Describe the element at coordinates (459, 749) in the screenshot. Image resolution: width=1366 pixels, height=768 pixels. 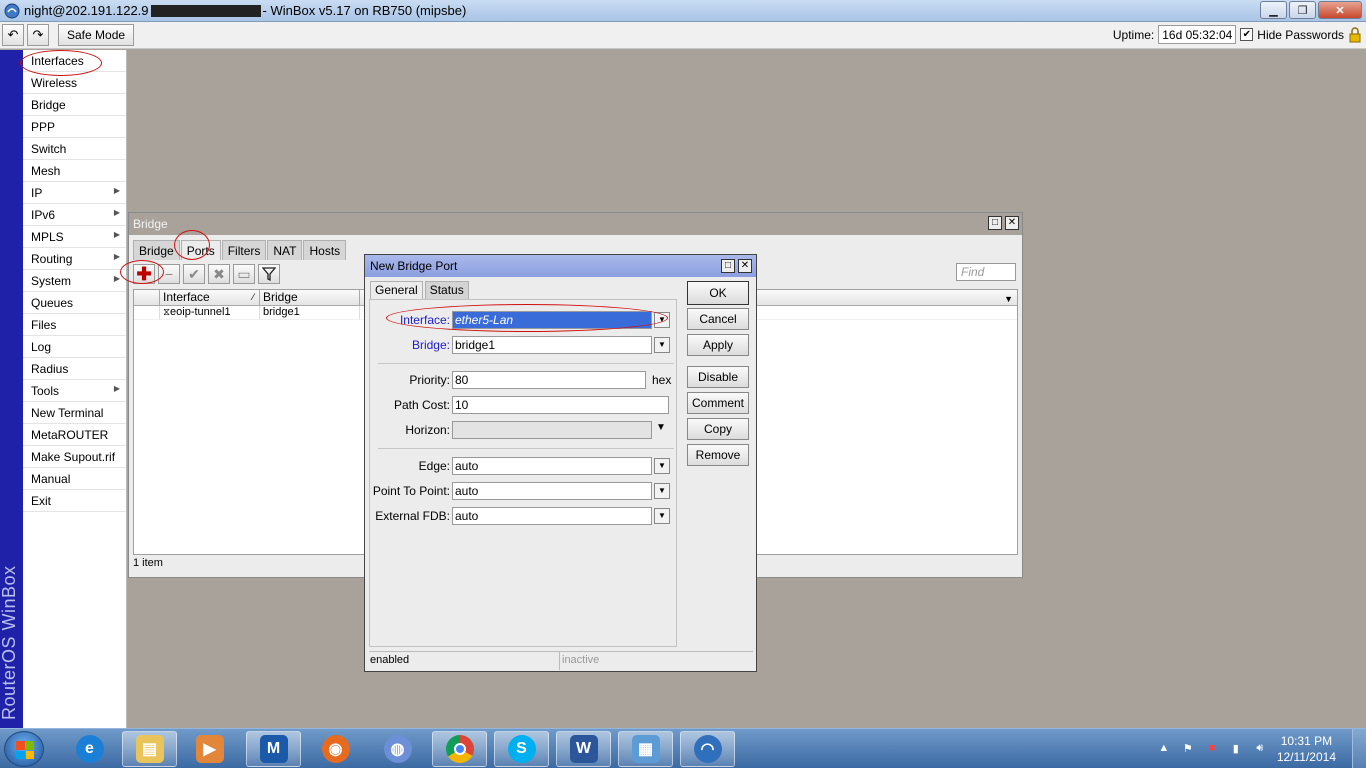
I see `chrome-taskbar-button` at that location.